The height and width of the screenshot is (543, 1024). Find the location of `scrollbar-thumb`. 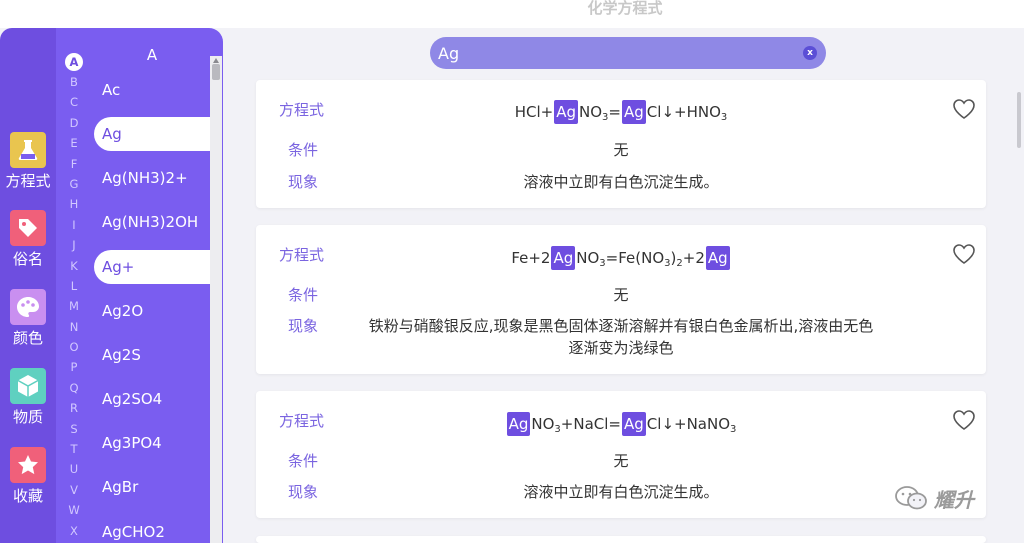

scrollbar-thumb is located at coordinates (216, 72).